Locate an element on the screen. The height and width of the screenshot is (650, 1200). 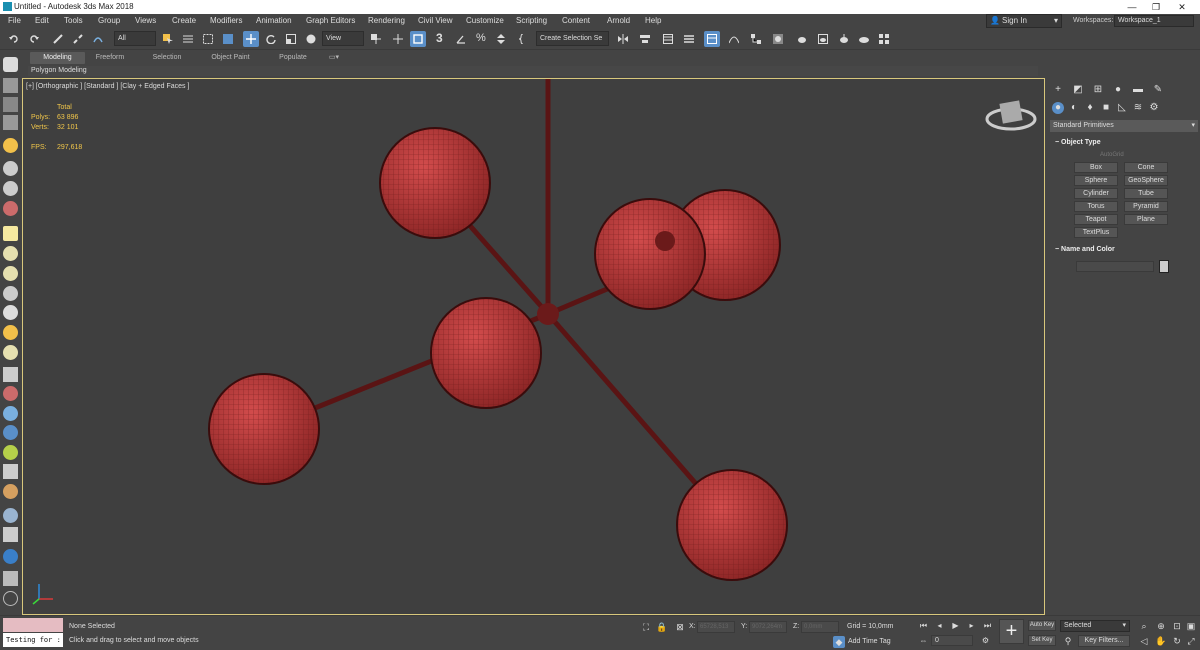
primitive-type-dropdown: Standard Primitives ▾ is located at coordinates (1124, 126).